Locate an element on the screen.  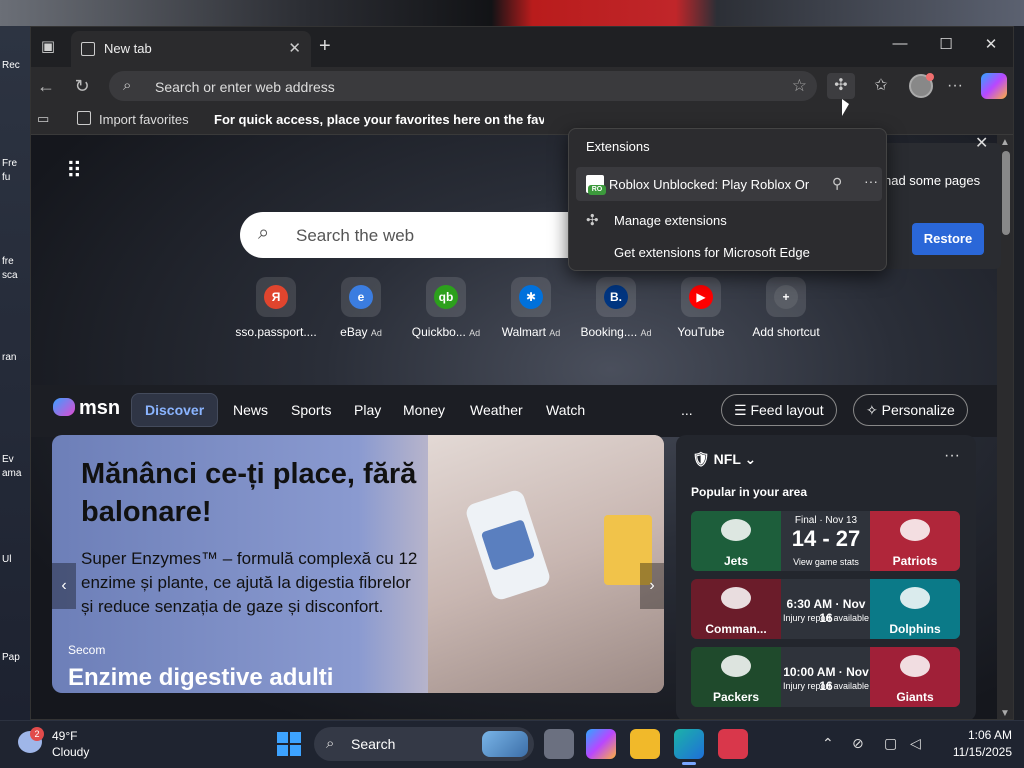
shortcut-tile: e eBay Ad is located at coordinates (361, 308).